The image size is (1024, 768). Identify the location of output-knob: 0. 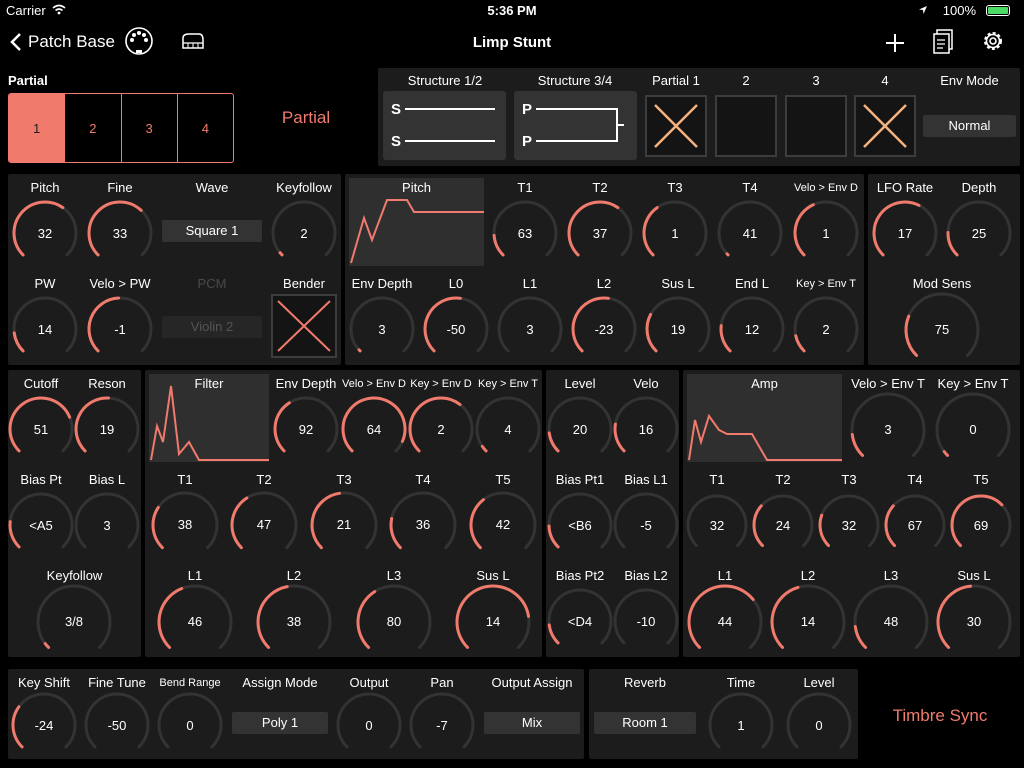
(369, 725).